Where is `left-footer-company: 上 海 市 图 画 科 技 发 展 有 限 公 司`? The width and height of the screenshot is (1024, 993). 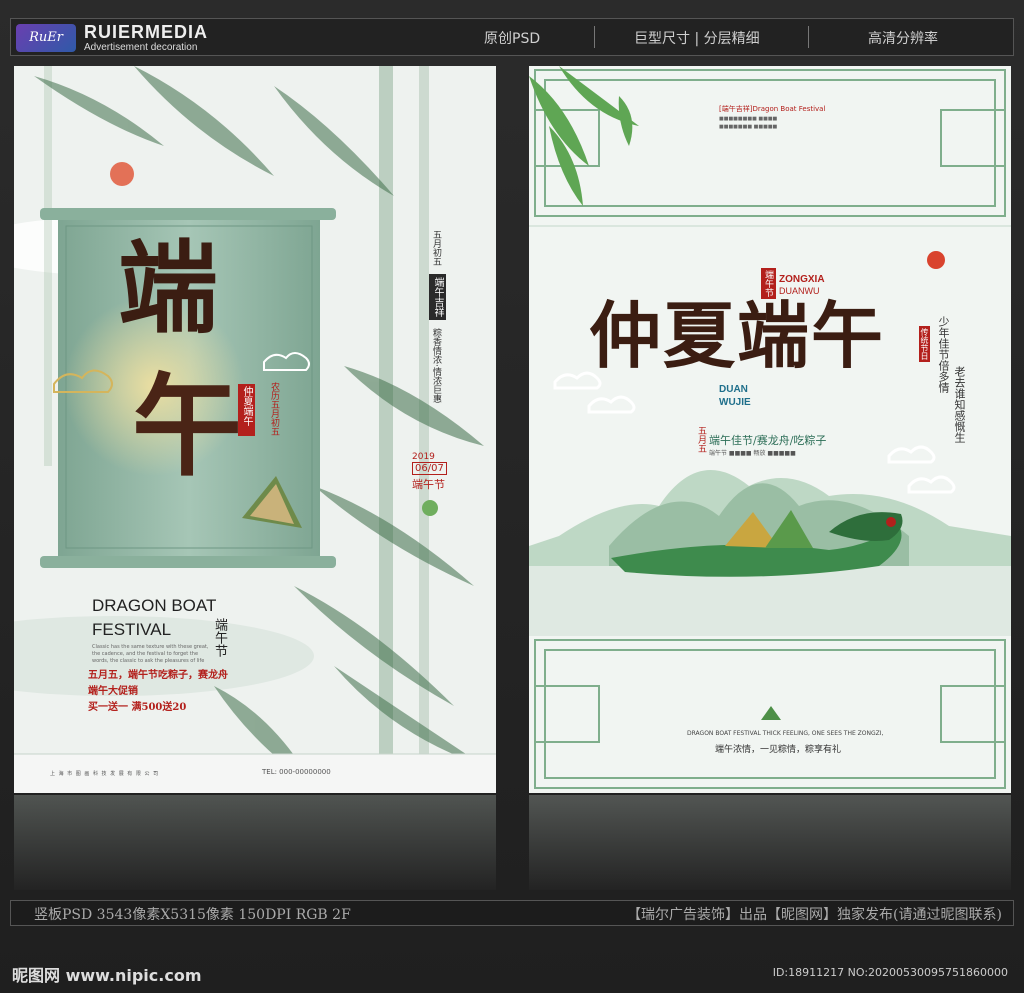
left-footer-company: 上 海 市 图 画 科 技 发 展 有 限 公 司 is located at coordinates (105, 774).